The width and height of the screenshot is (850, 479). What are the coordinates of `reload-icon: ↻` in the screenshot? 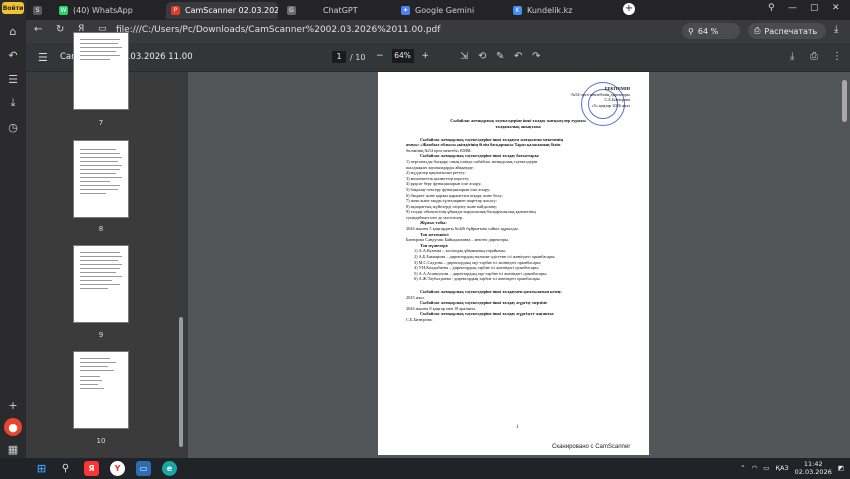 It's located at (60, 29).